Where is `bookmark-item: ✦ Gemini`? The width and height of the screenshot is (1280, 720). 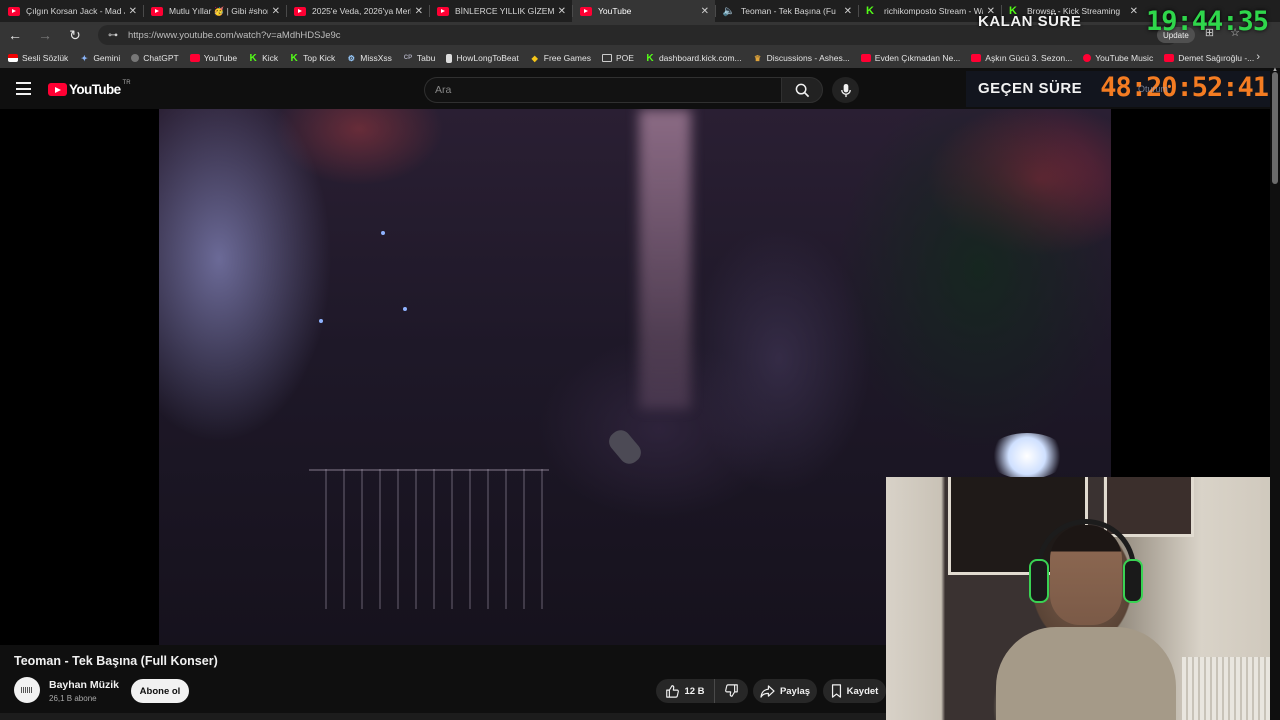
bookmark-item: ✦ Gemini is located at coordinates (99, 58).